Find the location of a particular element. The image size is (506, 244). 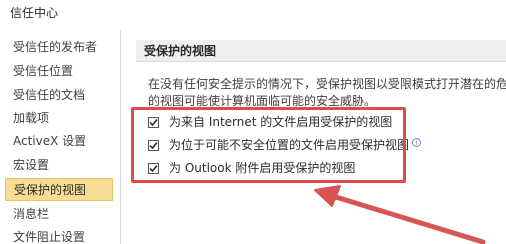

description-line-1: 在没有任何安全提示的情况下，受保护视图以受限模式打开潜在的危险文件 is located at coordinates (327, 84).